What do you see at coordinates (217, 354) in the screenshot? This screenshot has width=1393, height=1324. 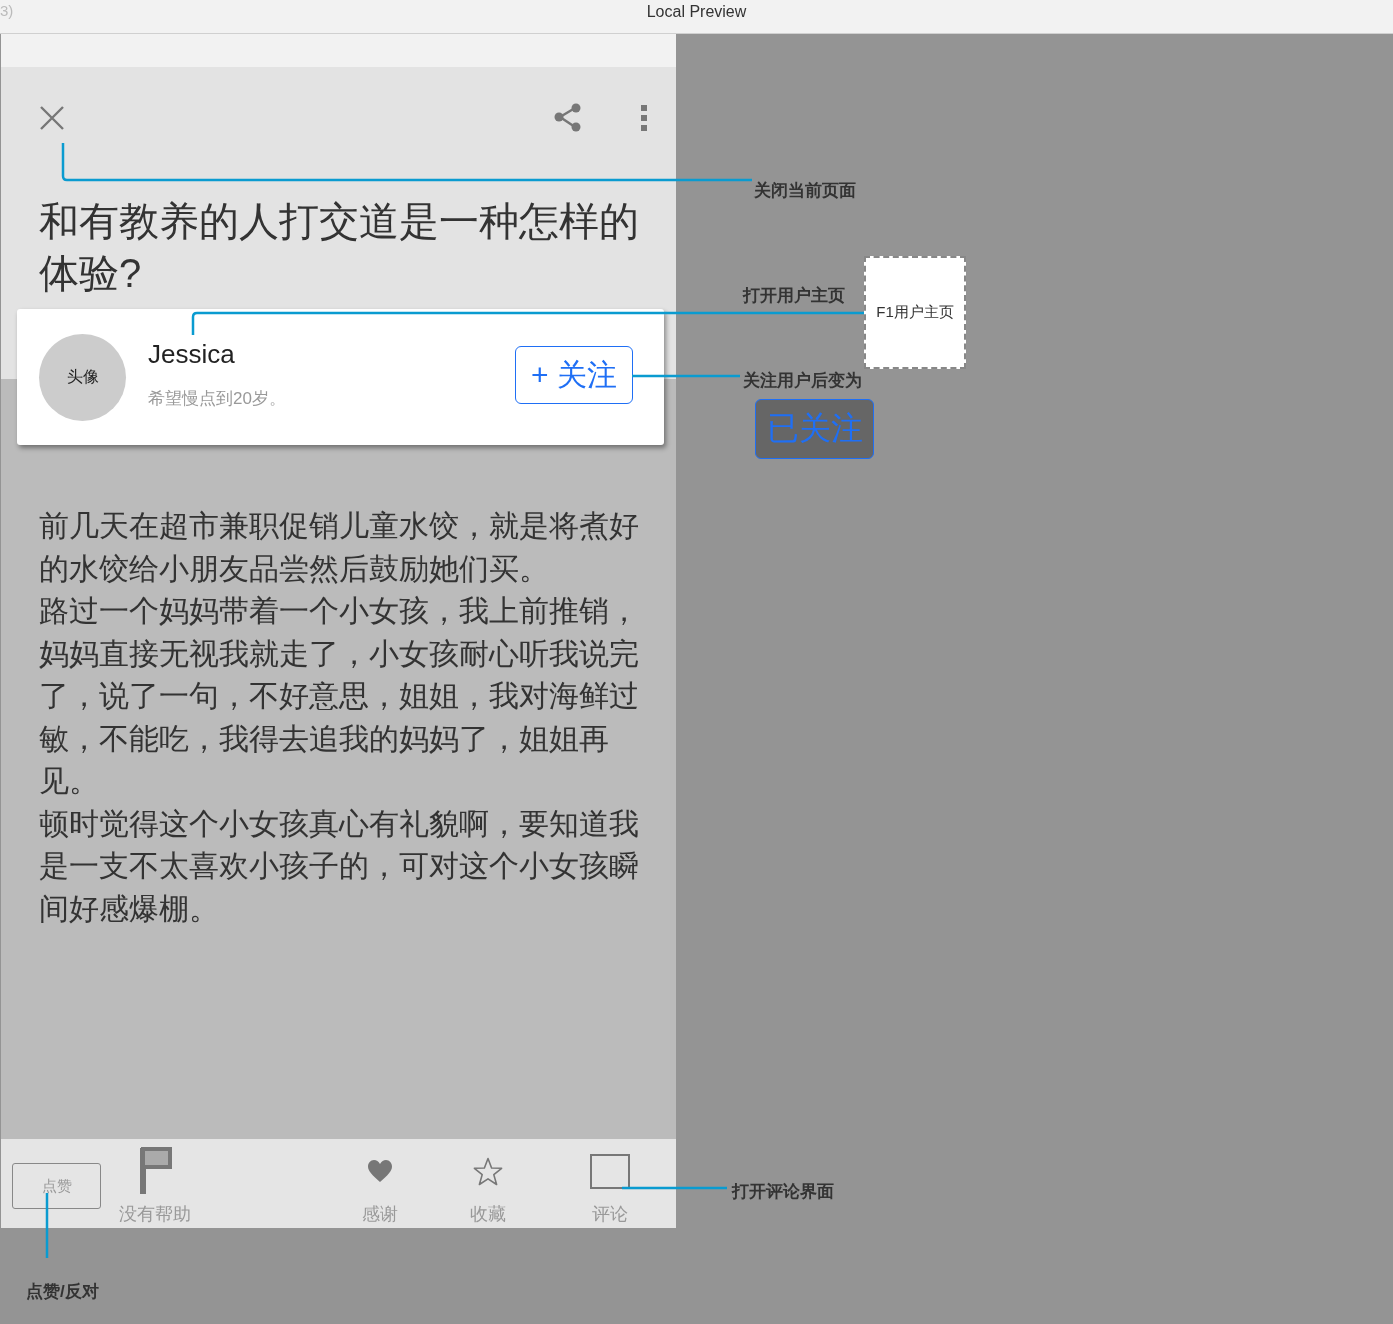 I see `author-name: Jessica` at bounding box center [217, 354].